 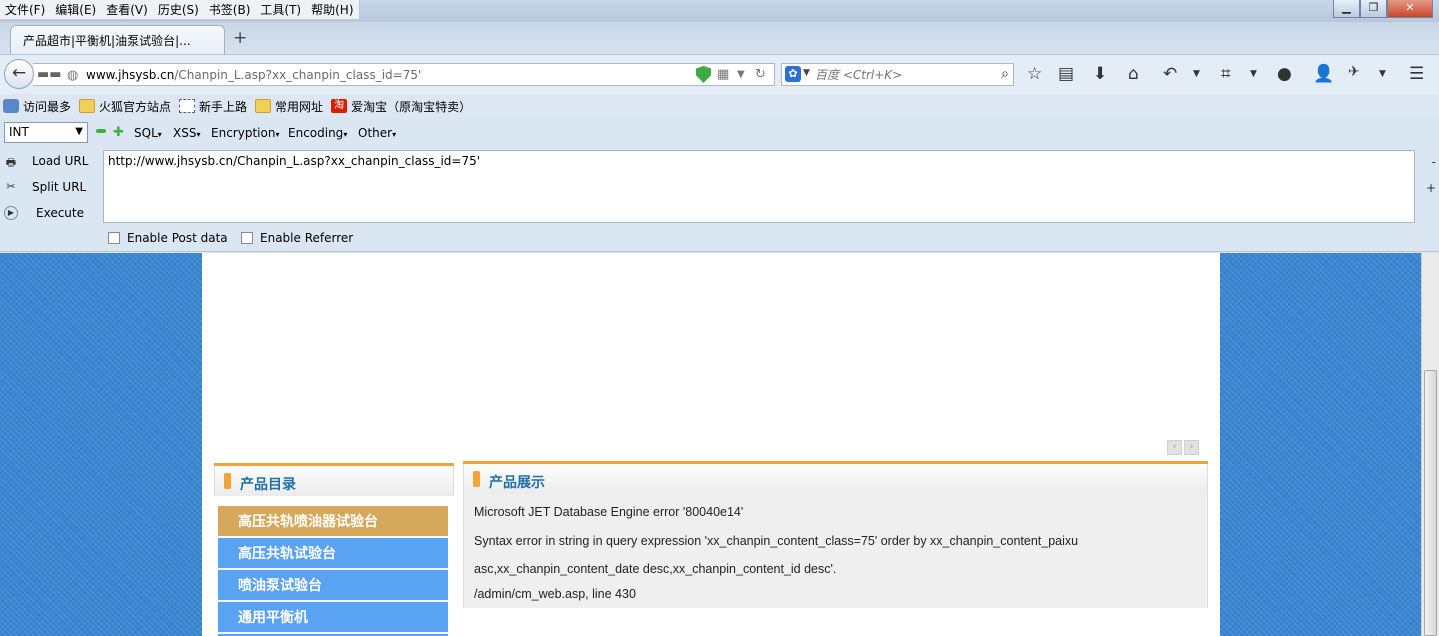 I want to click on decrease-icon, so click(x=101, y=131).